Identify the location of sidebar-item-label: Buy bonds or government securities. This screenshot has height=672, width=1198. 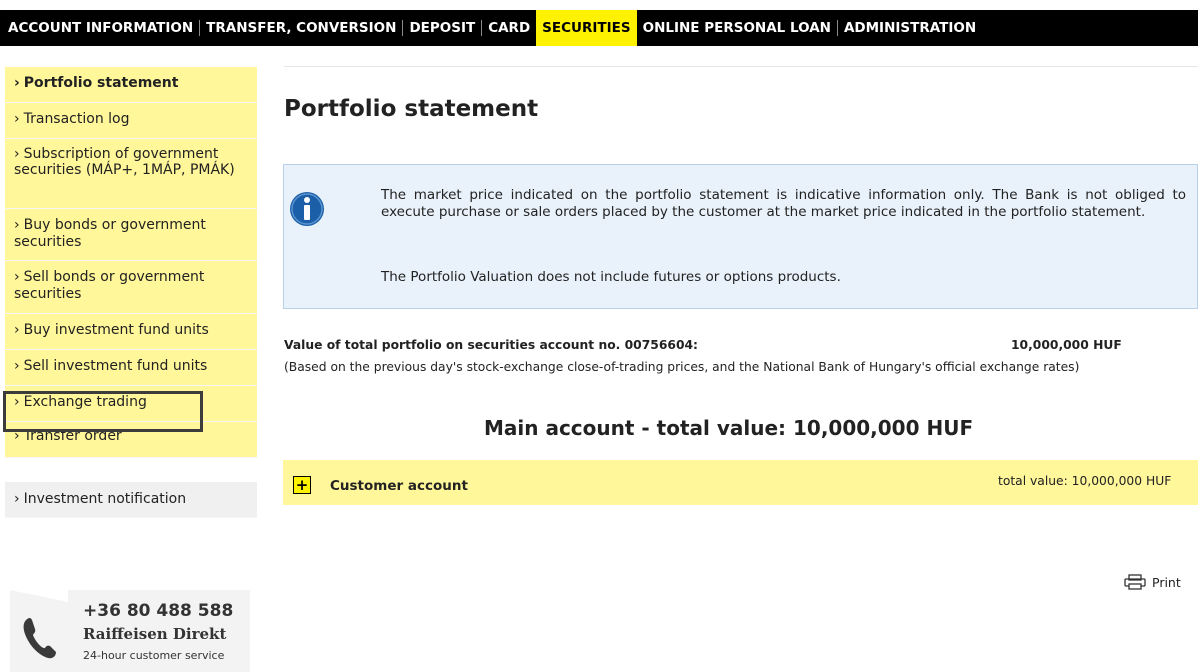
(110, 233).